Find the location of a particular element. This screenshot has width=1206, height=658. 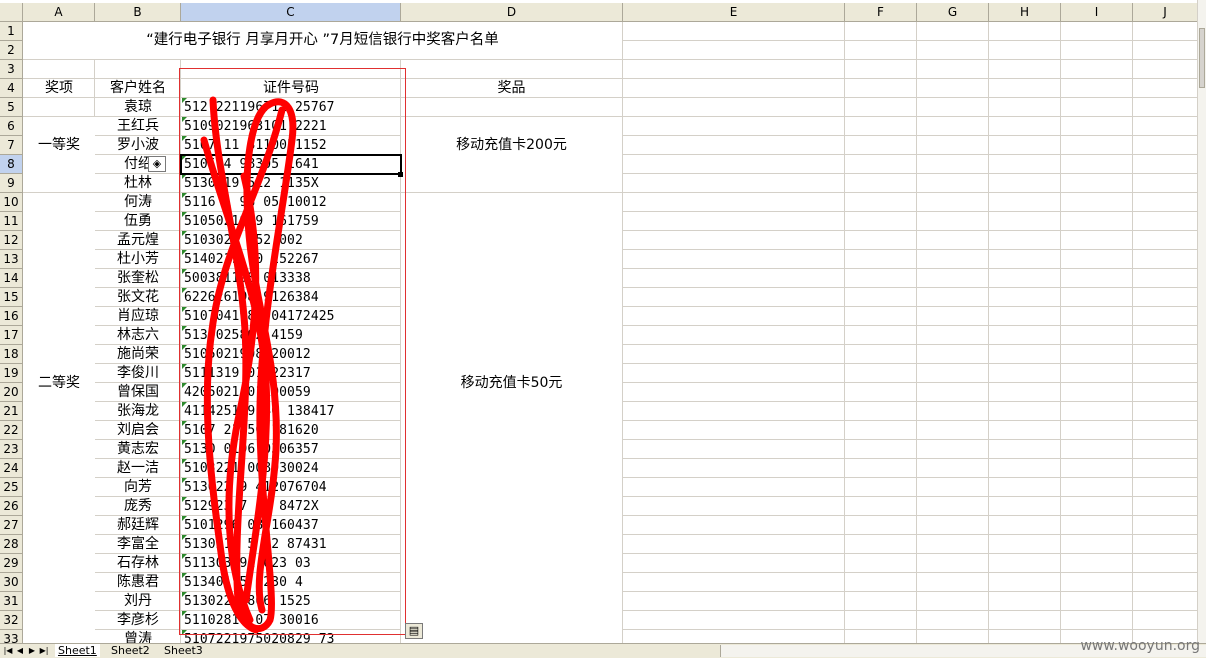

sheet-title: “建行电子银行 月享月开心 ”7月短信银行中奖客户名单 is located at coordinates (322, 40).